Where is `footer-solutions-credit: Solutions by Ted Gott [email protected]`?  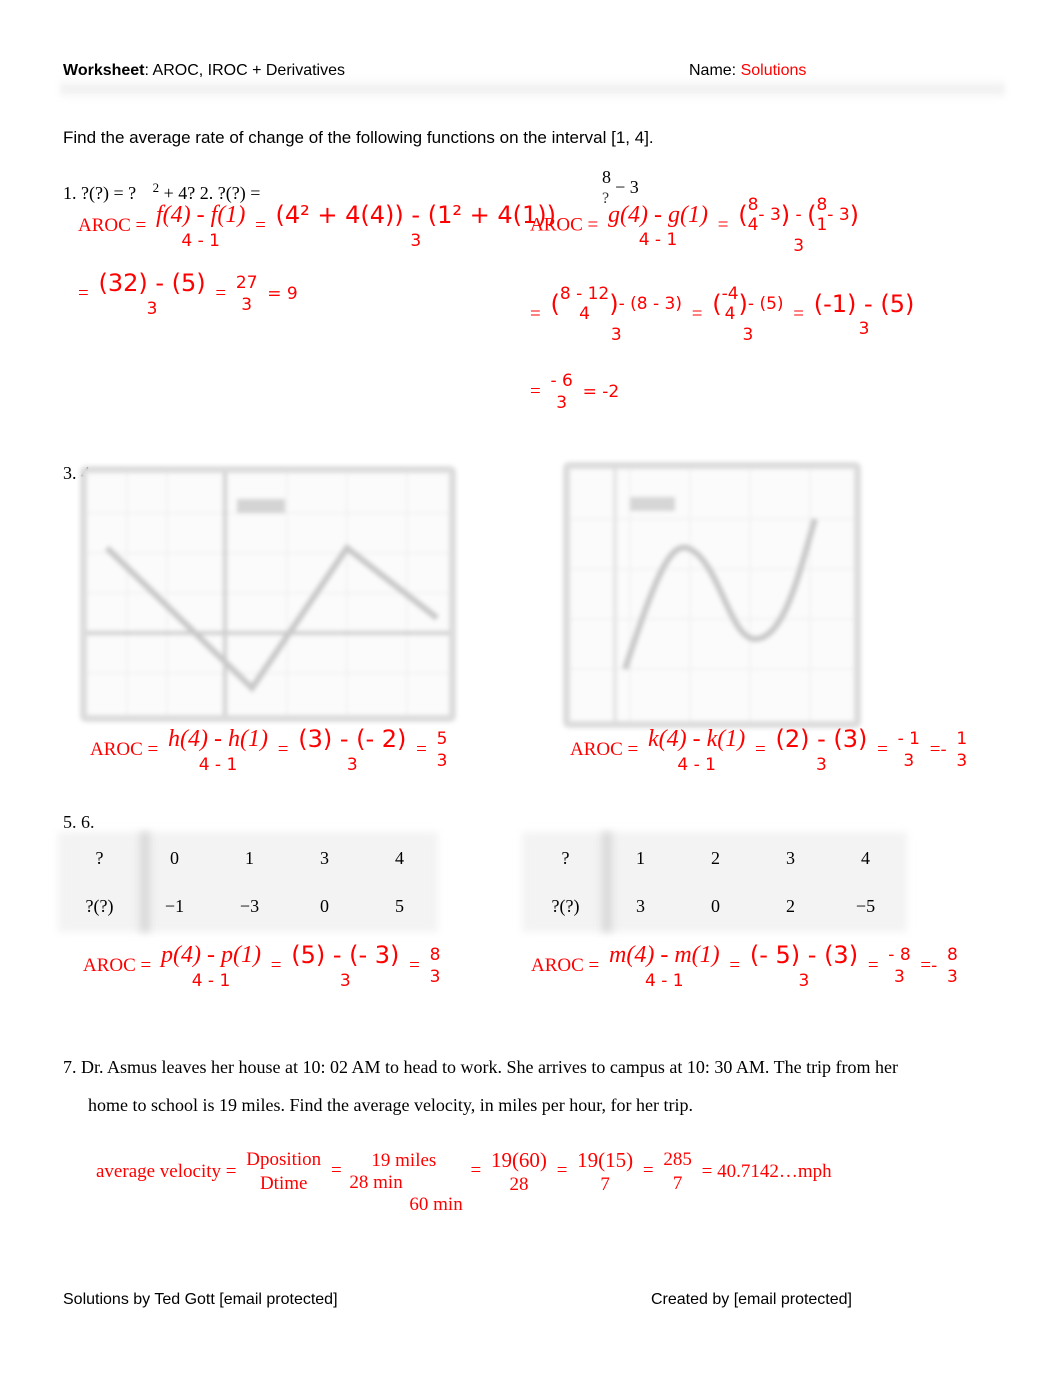 footer-solutions-credit: Solutions by Ted Gott [email protected] is located at coordinates (200, 1299).